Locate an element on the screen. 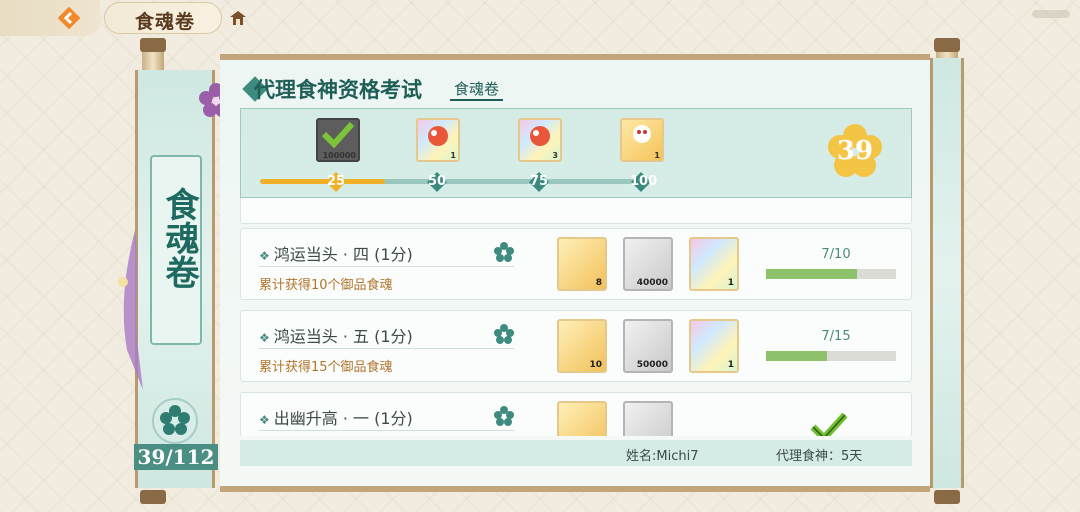  exam-subtitle-tab: 食魂卷 is located at coordinates (477, 89).